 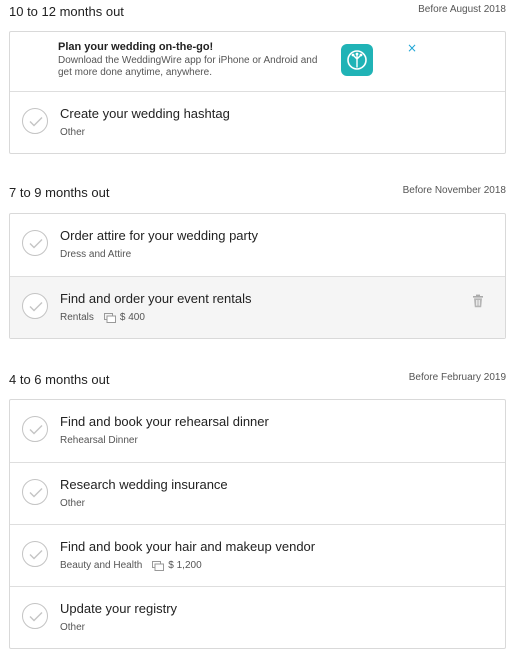 I want to click on section-date: Before February 2019, so click(x=457, y=377).